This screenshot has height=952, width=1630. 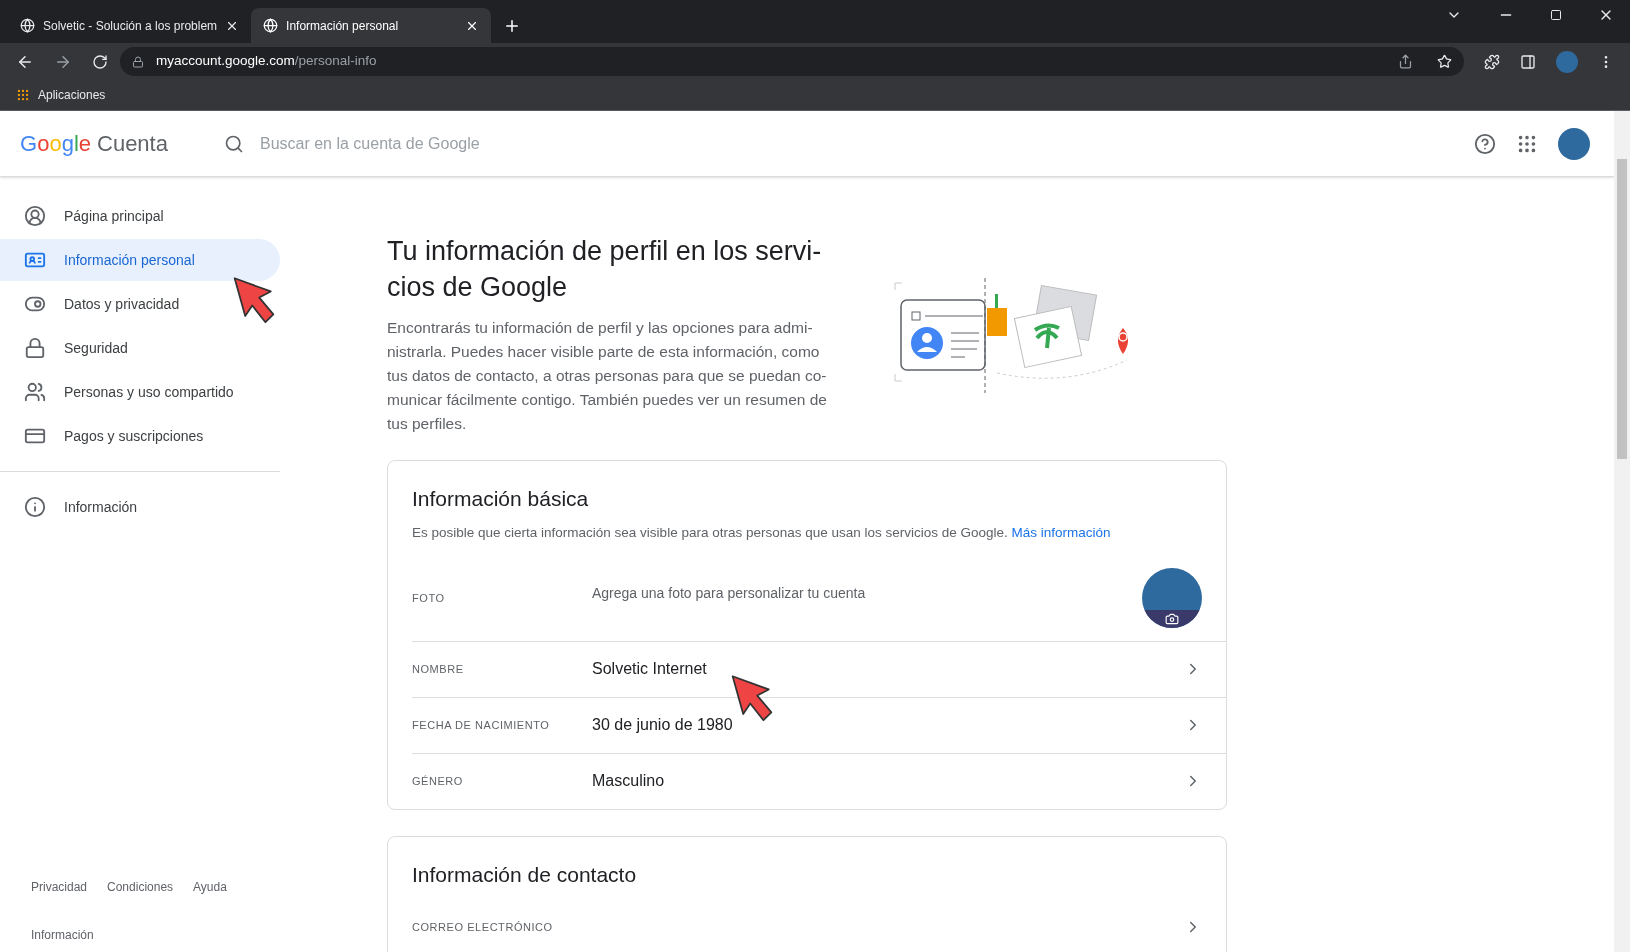 I want to click on card-title: Información básica, so click(x=501, y=499).